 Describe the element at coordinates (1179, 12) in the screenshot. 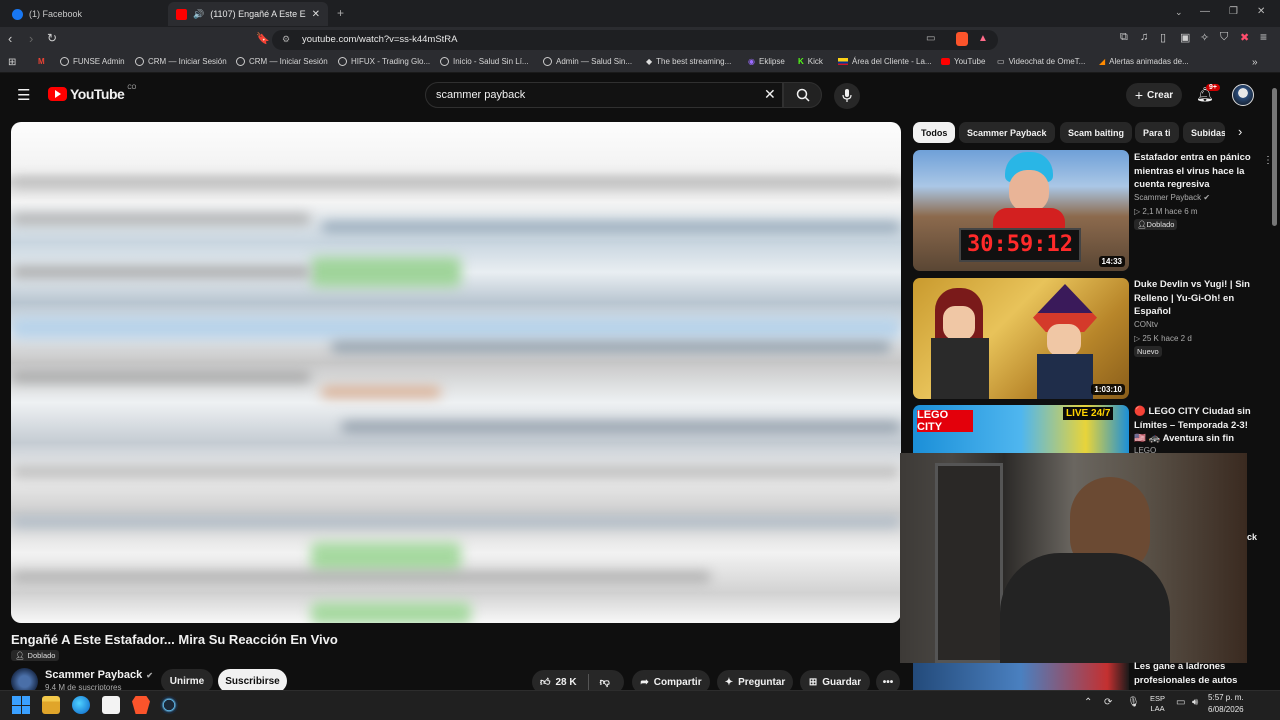

I see `tab-search-icon: ⌄` at that location.